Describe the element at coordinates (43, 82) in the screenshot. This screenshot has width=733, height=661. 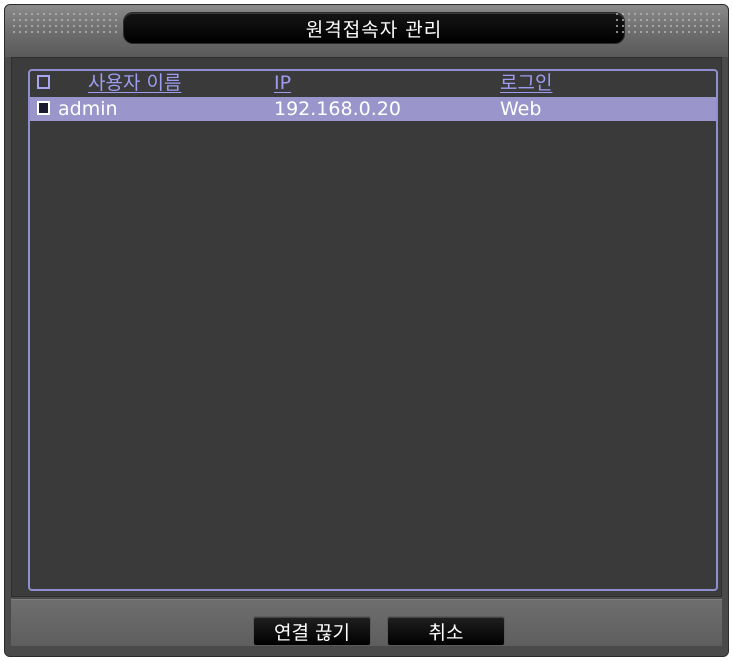
I see `select-all-checkbox` at that location.